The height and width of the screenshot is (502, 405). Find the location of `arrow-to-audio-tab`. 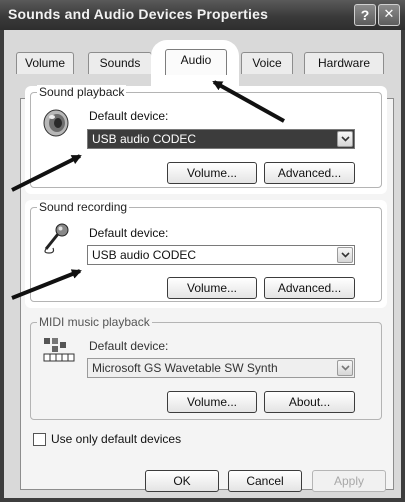

arrow-to-audio-tab is located at coordinates (248, 101).